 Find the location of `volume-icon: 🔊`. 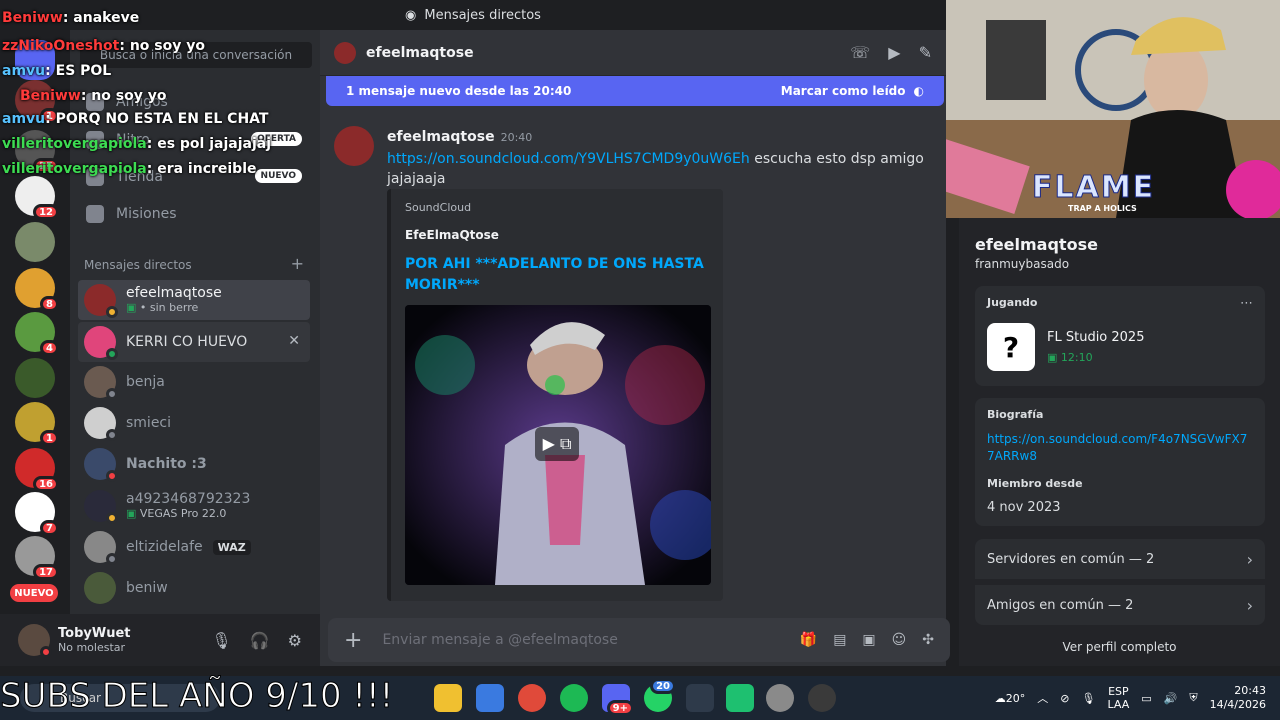

volume-icon: 🔊 is located at coordinates (1171, 698).